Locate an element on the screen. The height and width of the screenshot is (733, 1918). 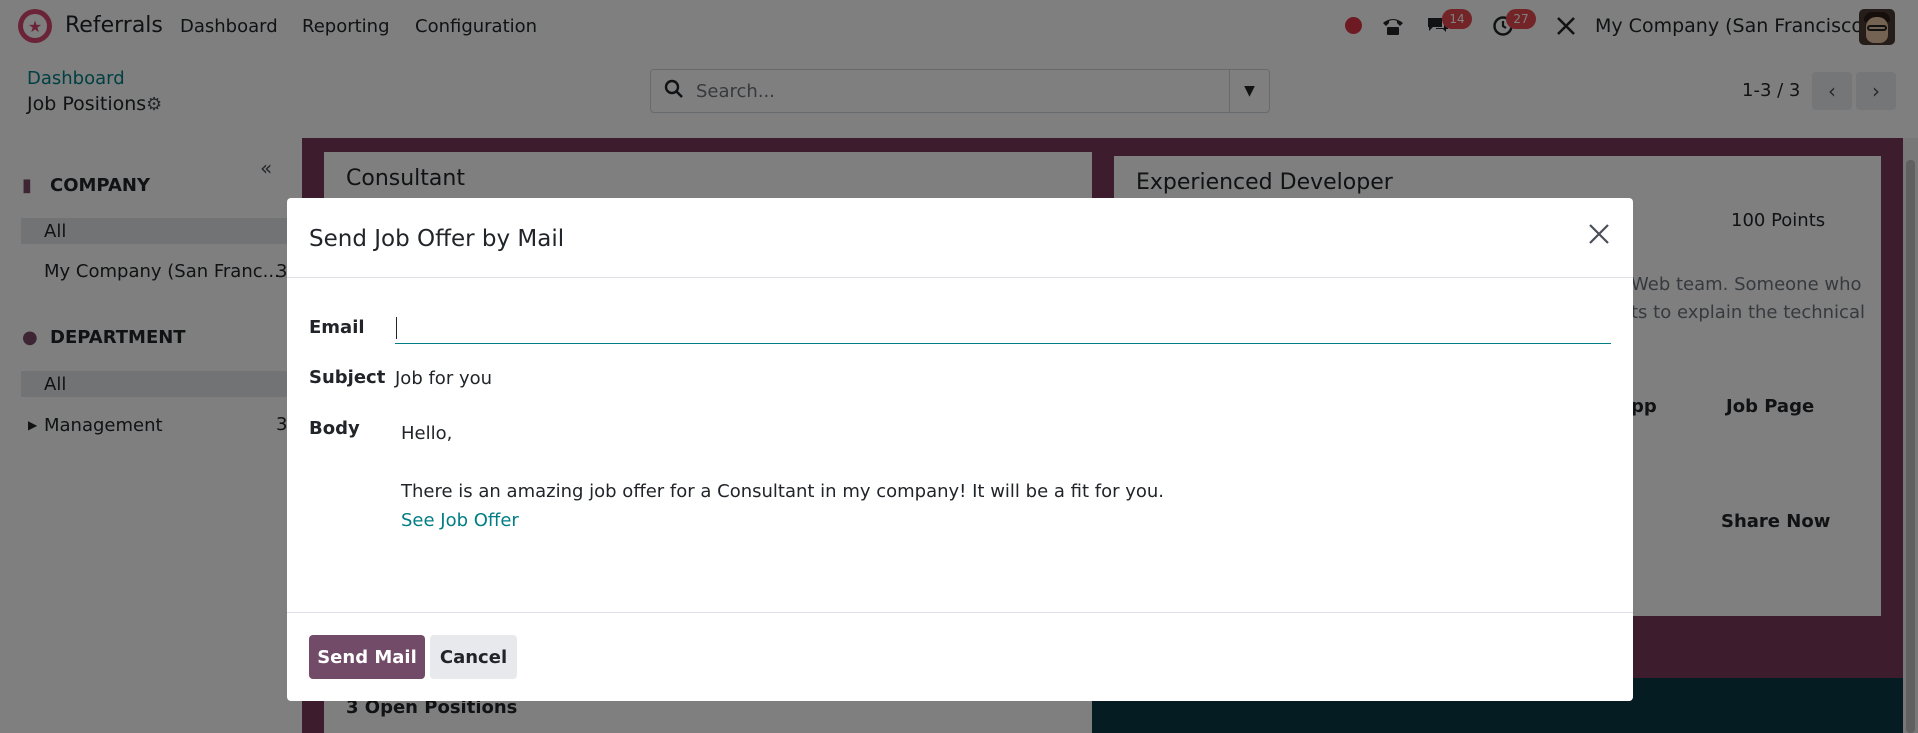
dialog-title: Send Job Offer by Mail is located at coordinates (437, 239).